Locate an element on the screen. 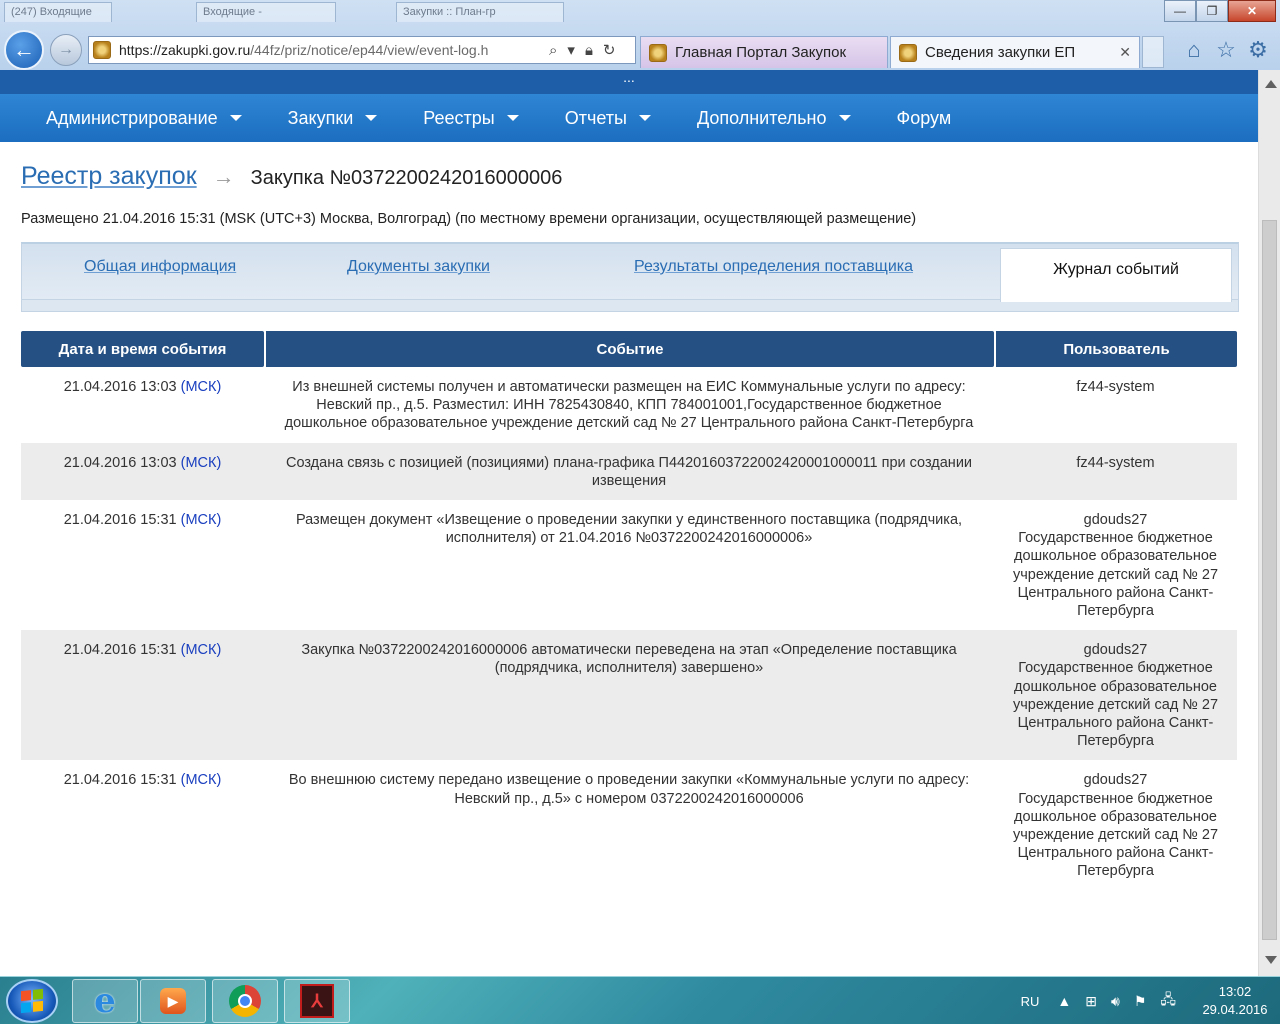  minimize-button: — is located at coordinates (1180, 11).